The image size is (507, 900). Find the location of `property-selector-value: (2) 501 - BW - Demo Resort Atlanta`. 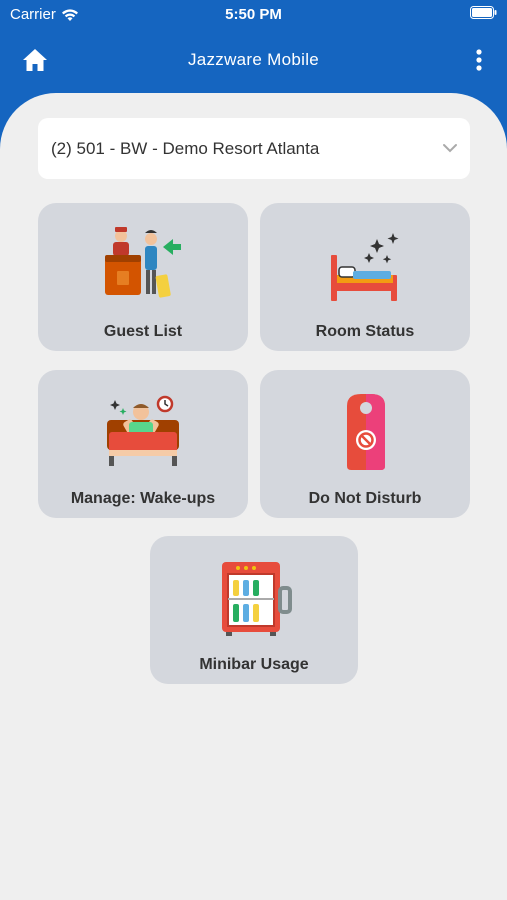

property-selector-value: (2) 501 - BW - Demo Resort Atlanta is located at coordinates (185, 148).